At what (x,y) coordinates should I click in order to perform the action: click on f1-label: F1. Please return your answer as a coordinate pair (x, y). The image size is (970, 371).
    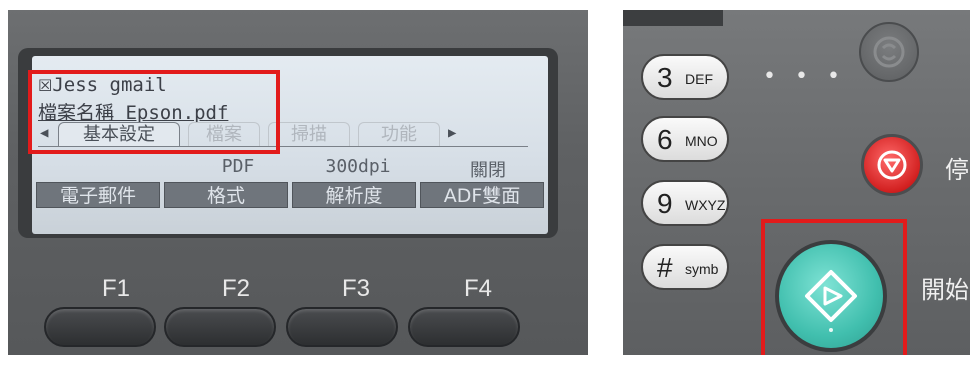
    Looking at the image, I should click on (115, 288).